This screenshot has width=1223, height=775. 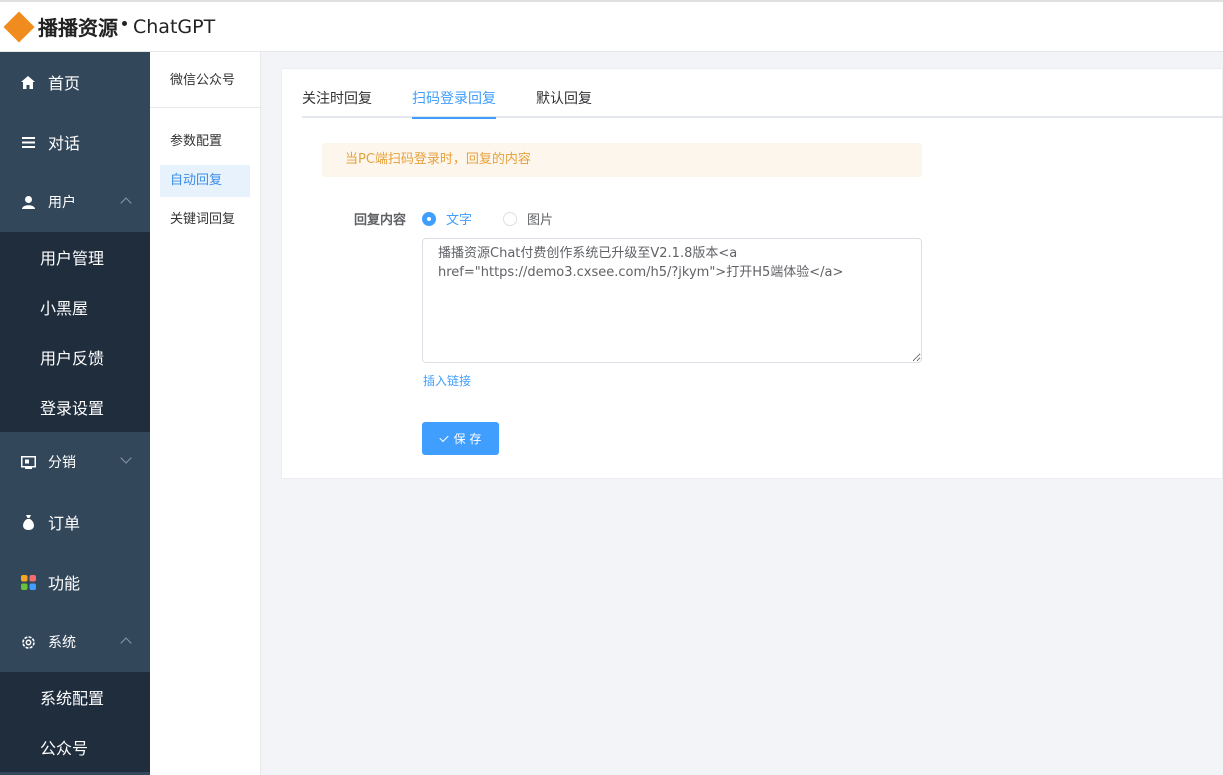 What do you see at coordinates (611, 26) in the screenshot?
I see `top-header: 播播资源 ChatGPT` at bounding box center [611, 26].